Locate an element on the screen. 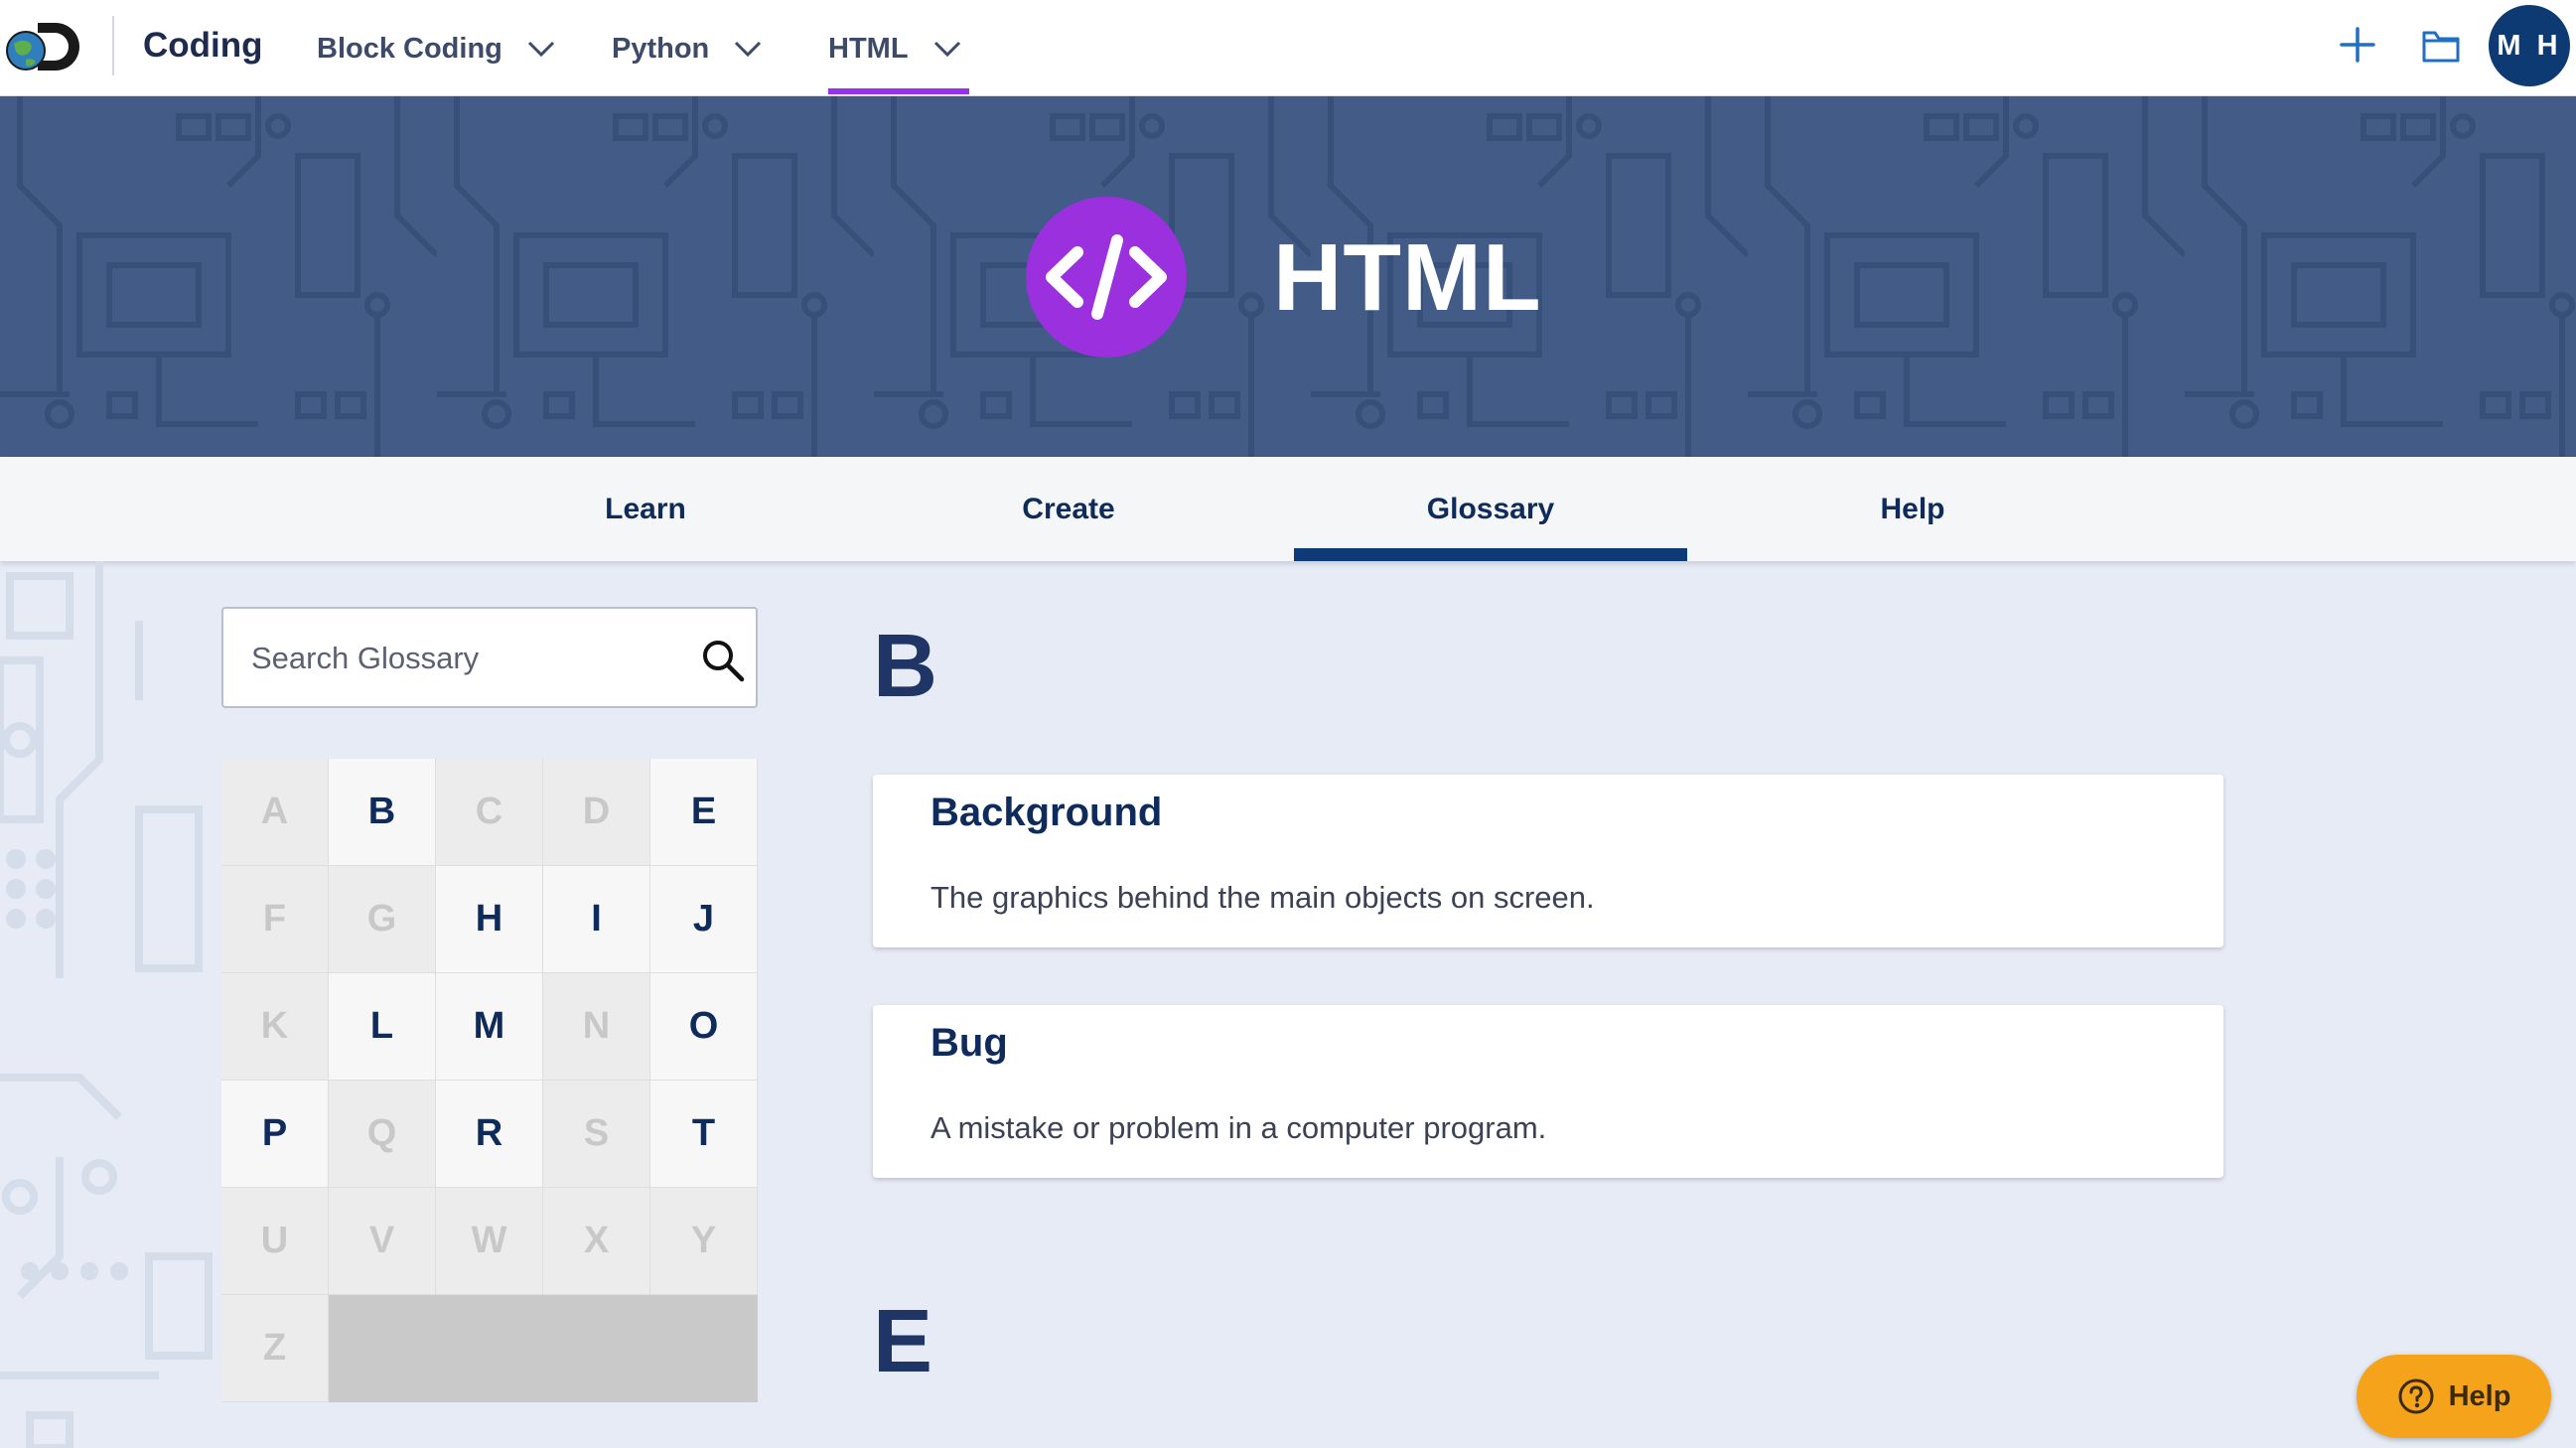 This screenshot has width=2576, height=1448. section-tabs: Learn Create Glossary Help is located at coordinates (1288, 509).